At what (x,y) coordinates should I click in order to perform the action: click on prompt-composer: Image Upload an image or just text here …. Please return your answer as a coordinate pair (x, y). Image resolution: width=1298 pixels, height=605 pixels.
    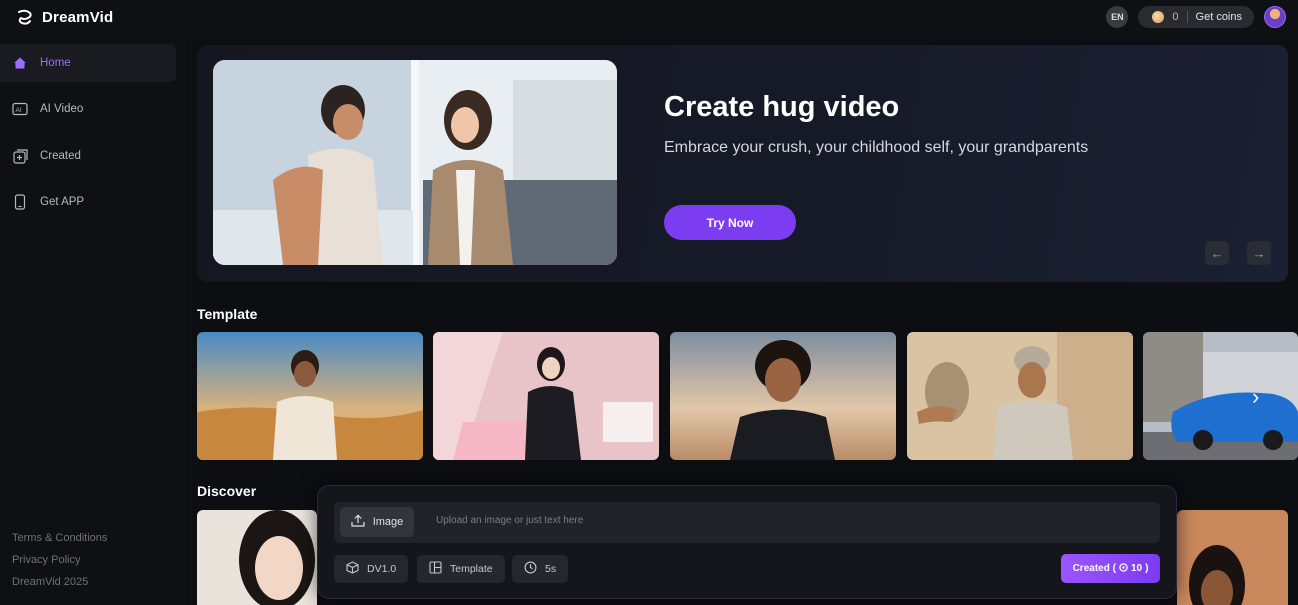
    Looking at the image, I should click on (747, 542).